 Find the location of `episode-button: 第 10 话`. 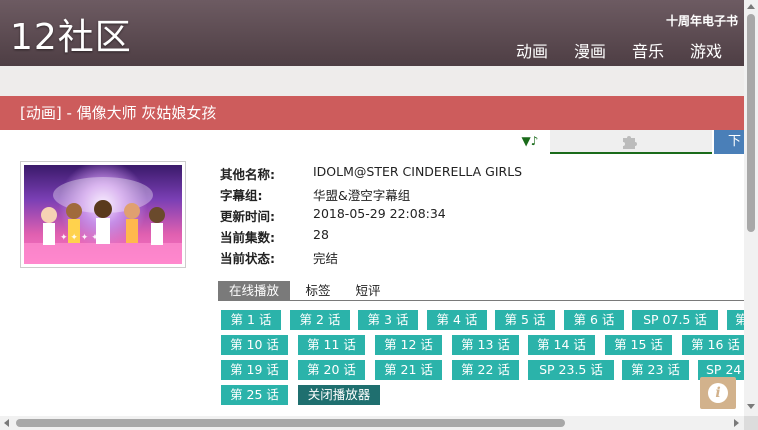

episode-button: 第 10 话 is located at coordinates (254, 345).